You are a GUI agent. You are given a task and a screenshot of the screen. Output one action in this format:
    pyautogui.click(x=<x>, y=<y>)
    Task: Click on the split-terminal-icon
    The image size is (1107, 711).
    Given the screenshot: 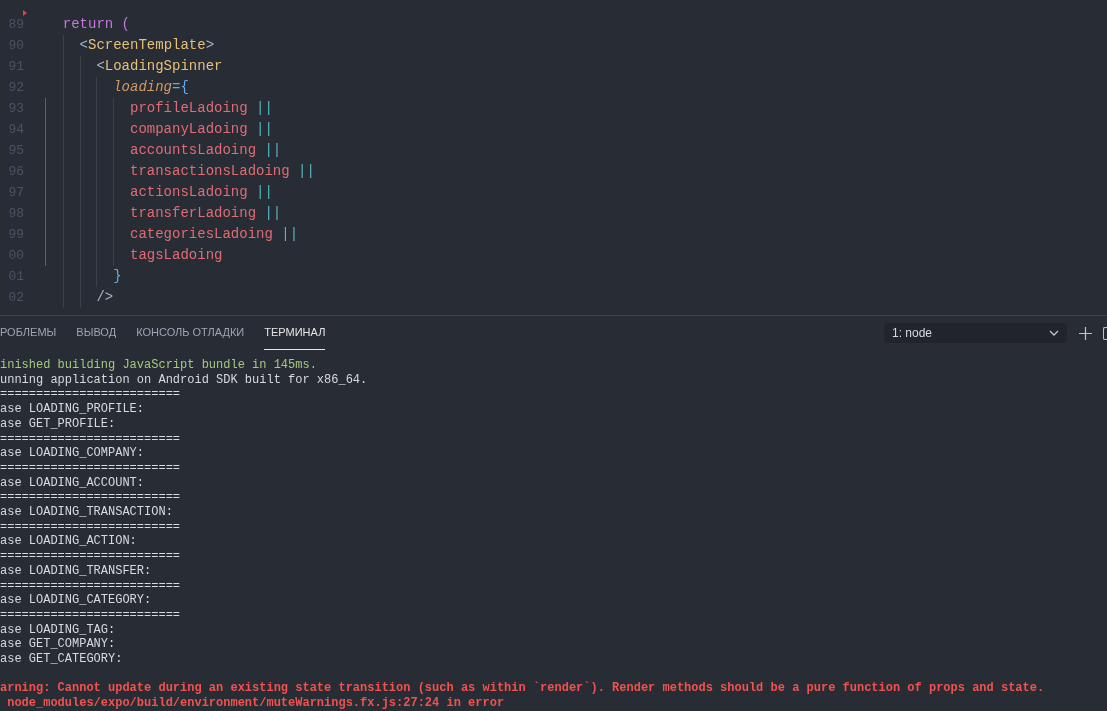 What is the action you would take?
    pyautogui.click(x=1105, y=333)
    